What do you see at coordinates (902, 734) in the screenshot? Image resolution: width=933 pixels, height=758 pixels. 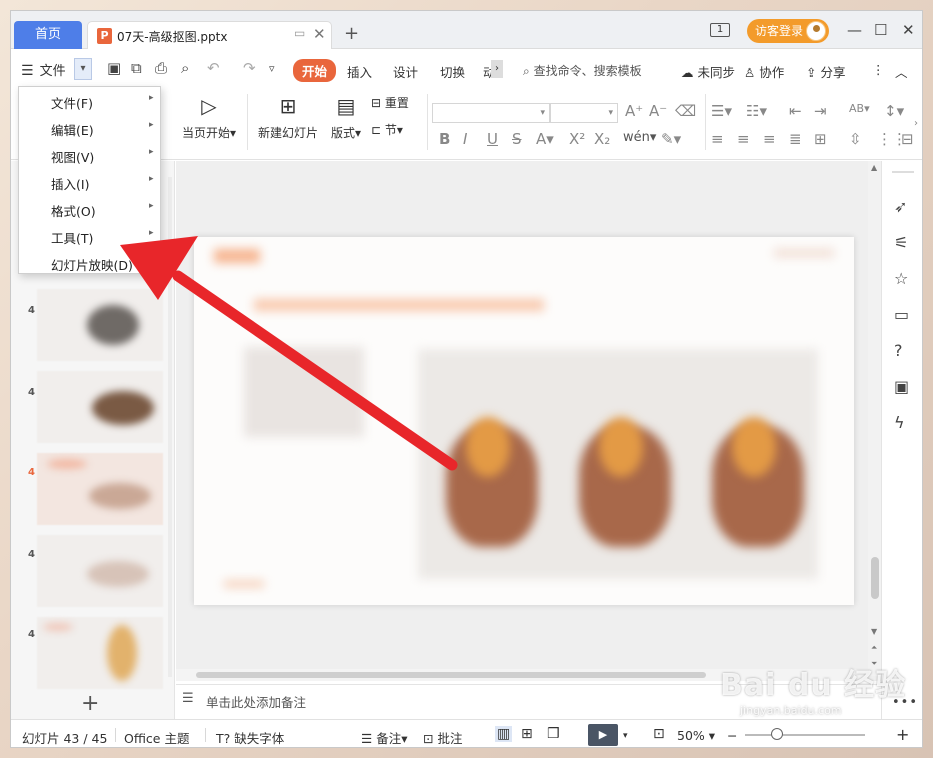 I see `zoom-in-icon: +` at bounding box center [902, 734].